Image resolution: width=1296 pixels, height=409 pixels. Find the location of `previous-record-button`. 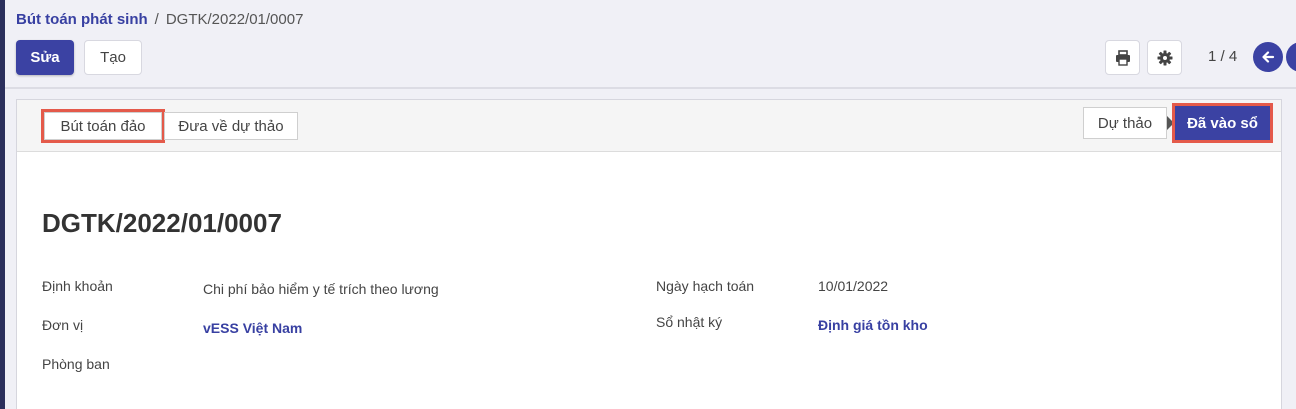

previous-record-button is located at coordinates (1268, 57).